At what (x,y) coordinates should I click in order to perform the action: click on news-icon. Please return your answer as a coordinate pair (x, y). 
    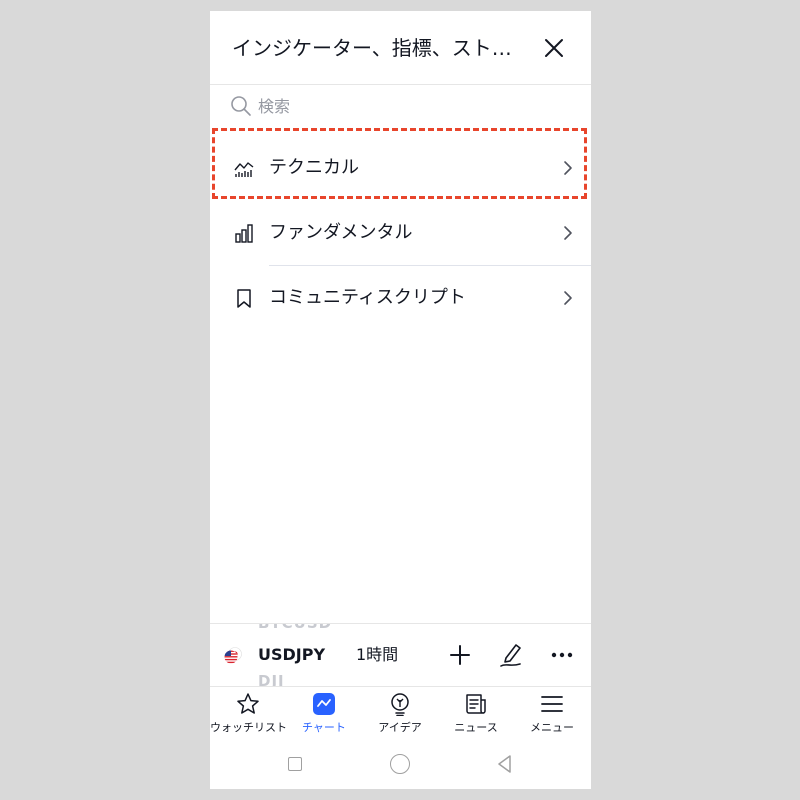
    Looking at the image, I should click on (476, 704).